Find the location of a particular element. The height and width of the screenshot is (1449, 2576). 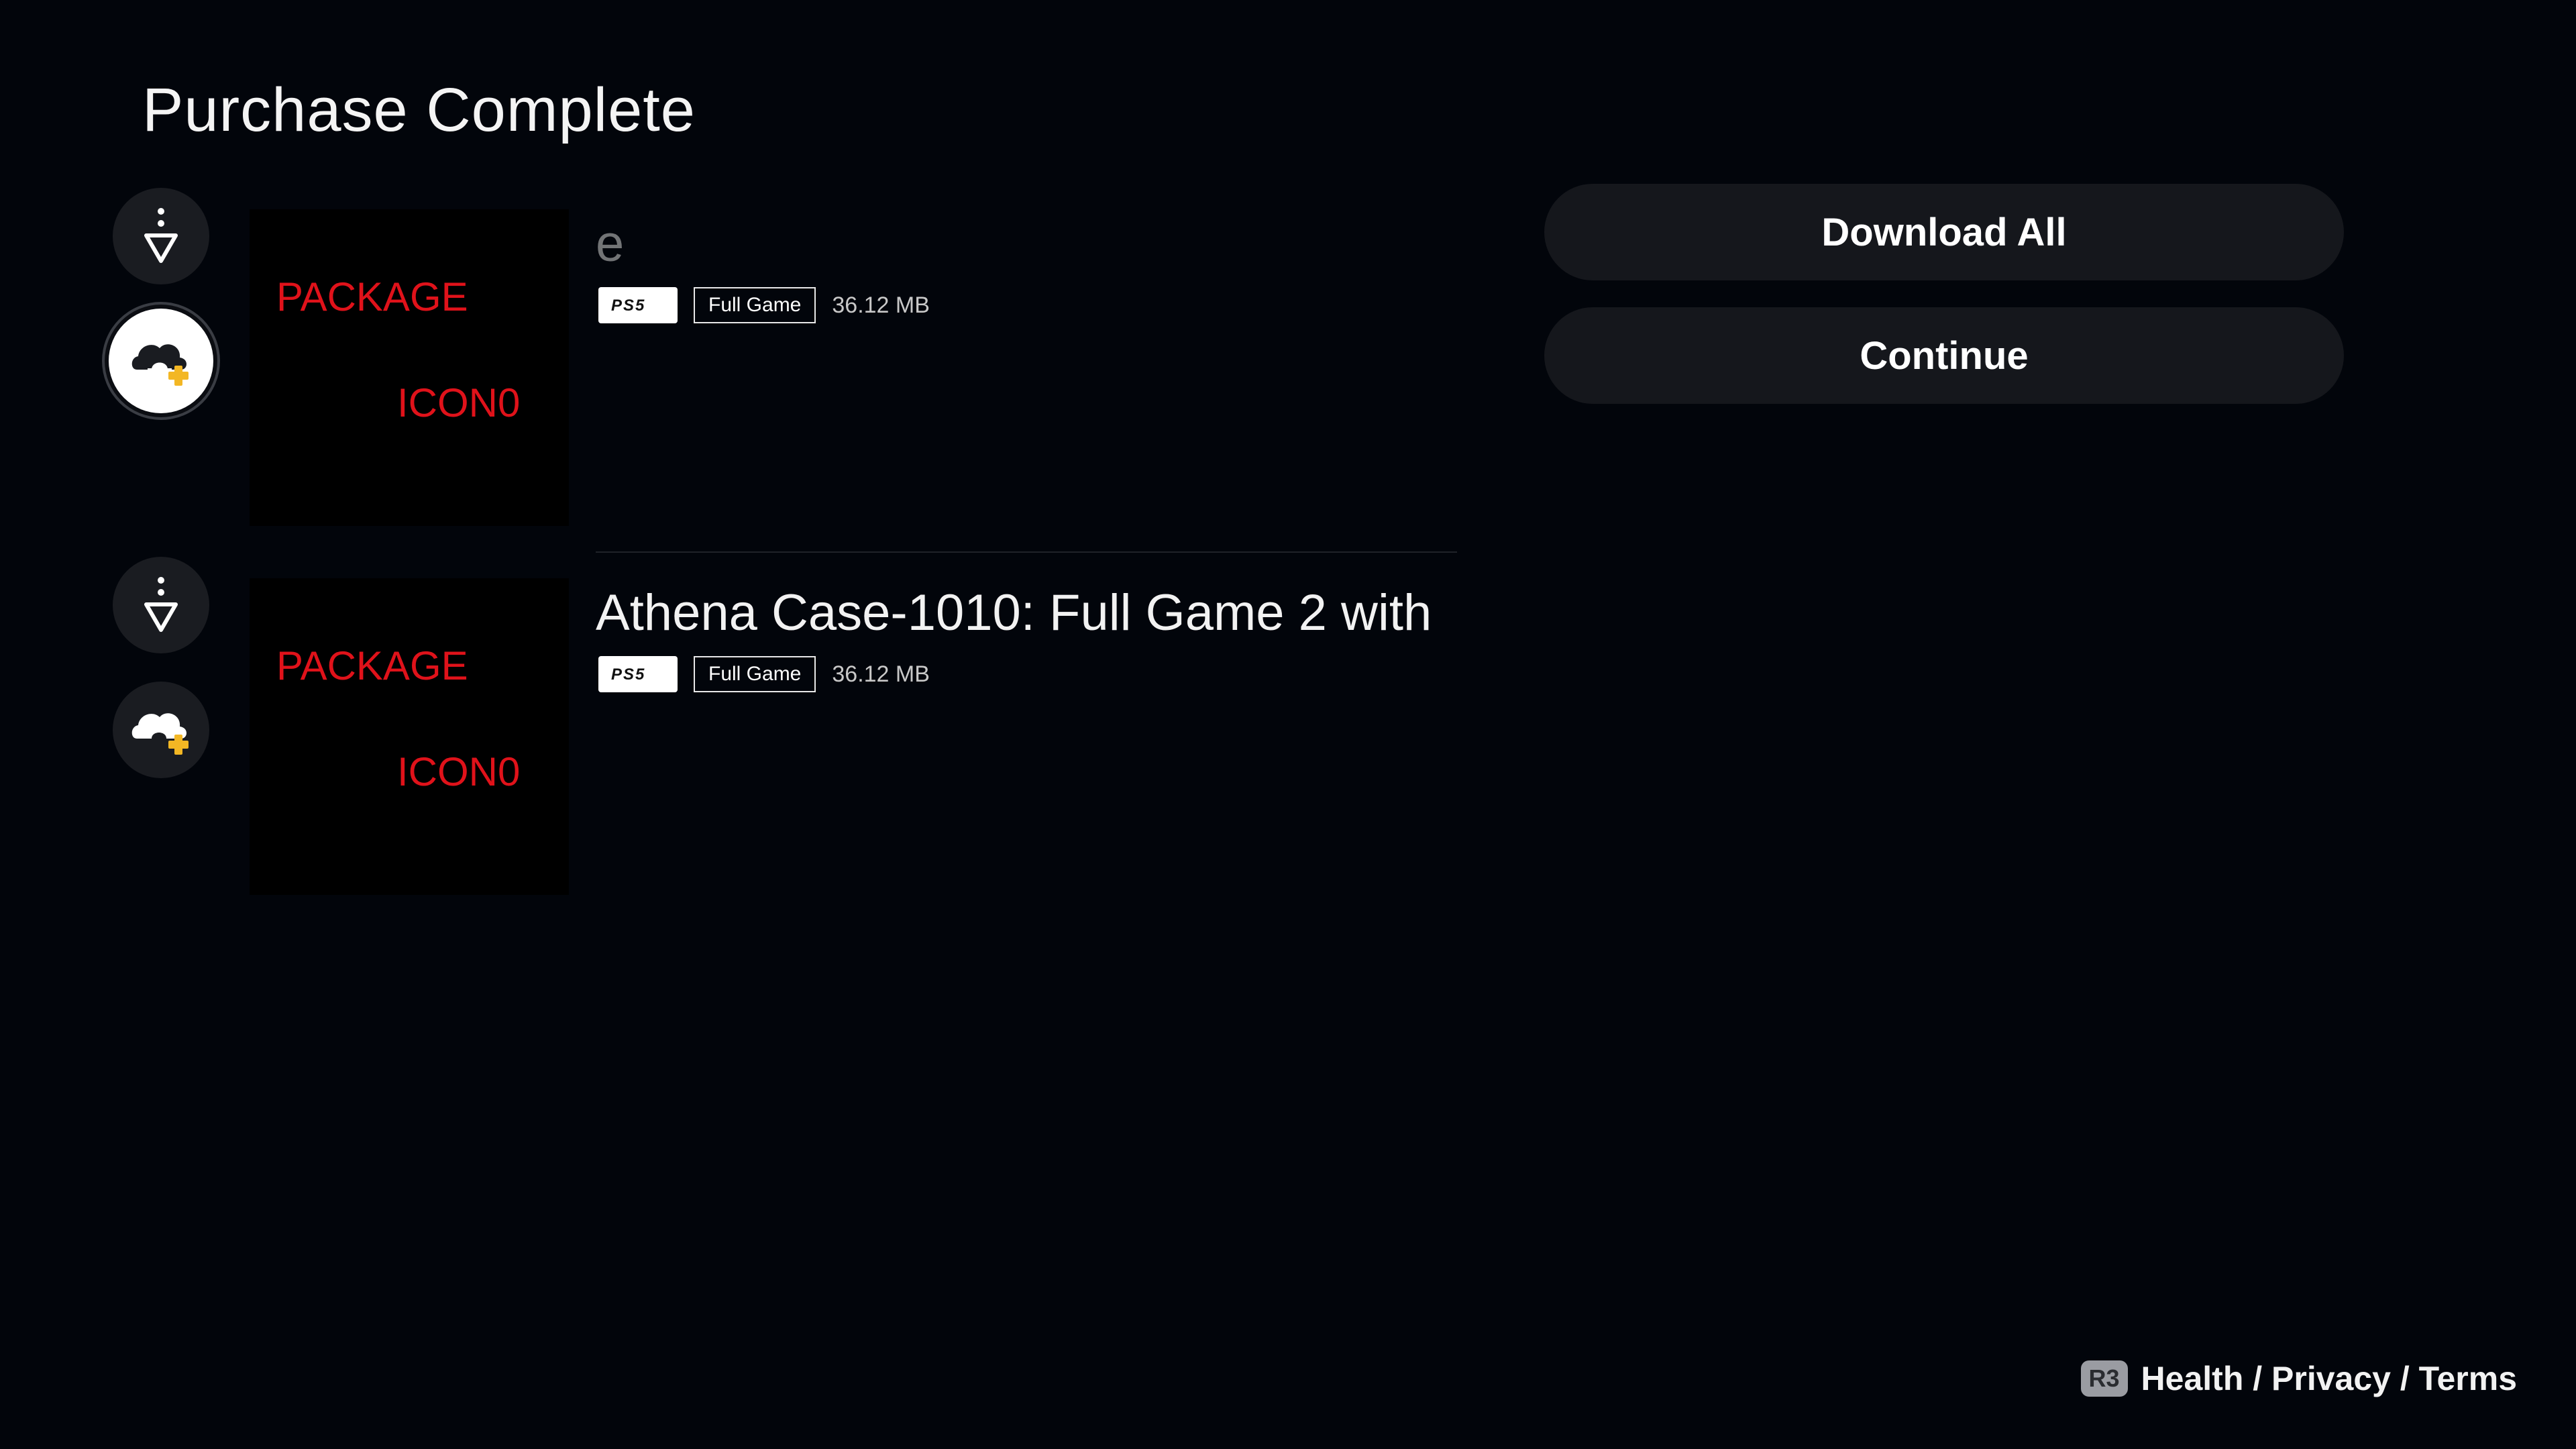

purchase-item: PACKAGE ICON0 e PS5 Full Game 36.12 MB is located at coordinates (784, 362).